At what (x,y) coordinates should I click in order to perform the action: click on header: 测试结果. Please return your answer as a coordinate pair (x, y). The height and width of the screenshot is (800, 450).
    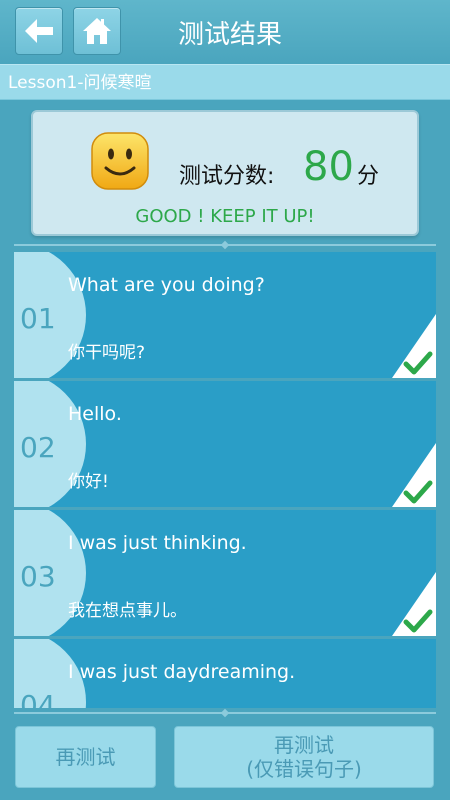
    Looking at the image, I should click on (225, 32).